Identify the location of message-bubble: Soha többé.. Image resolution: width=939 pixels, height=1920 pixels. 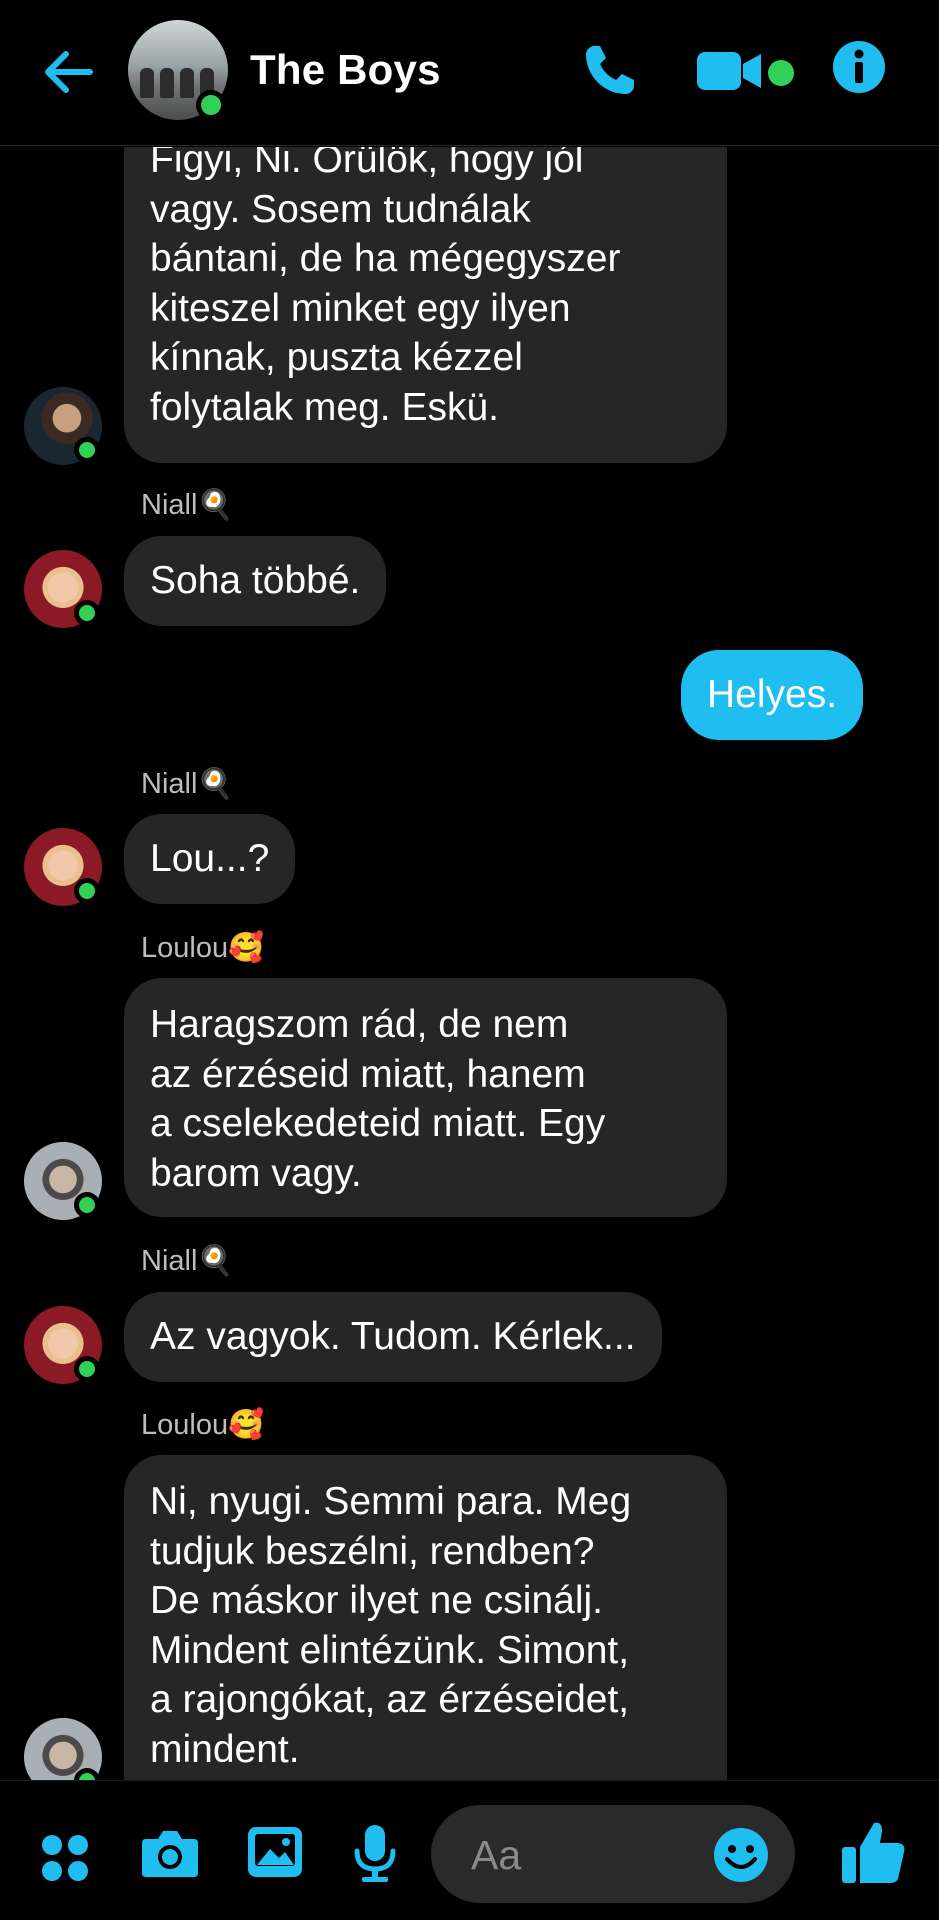
(255, 581).